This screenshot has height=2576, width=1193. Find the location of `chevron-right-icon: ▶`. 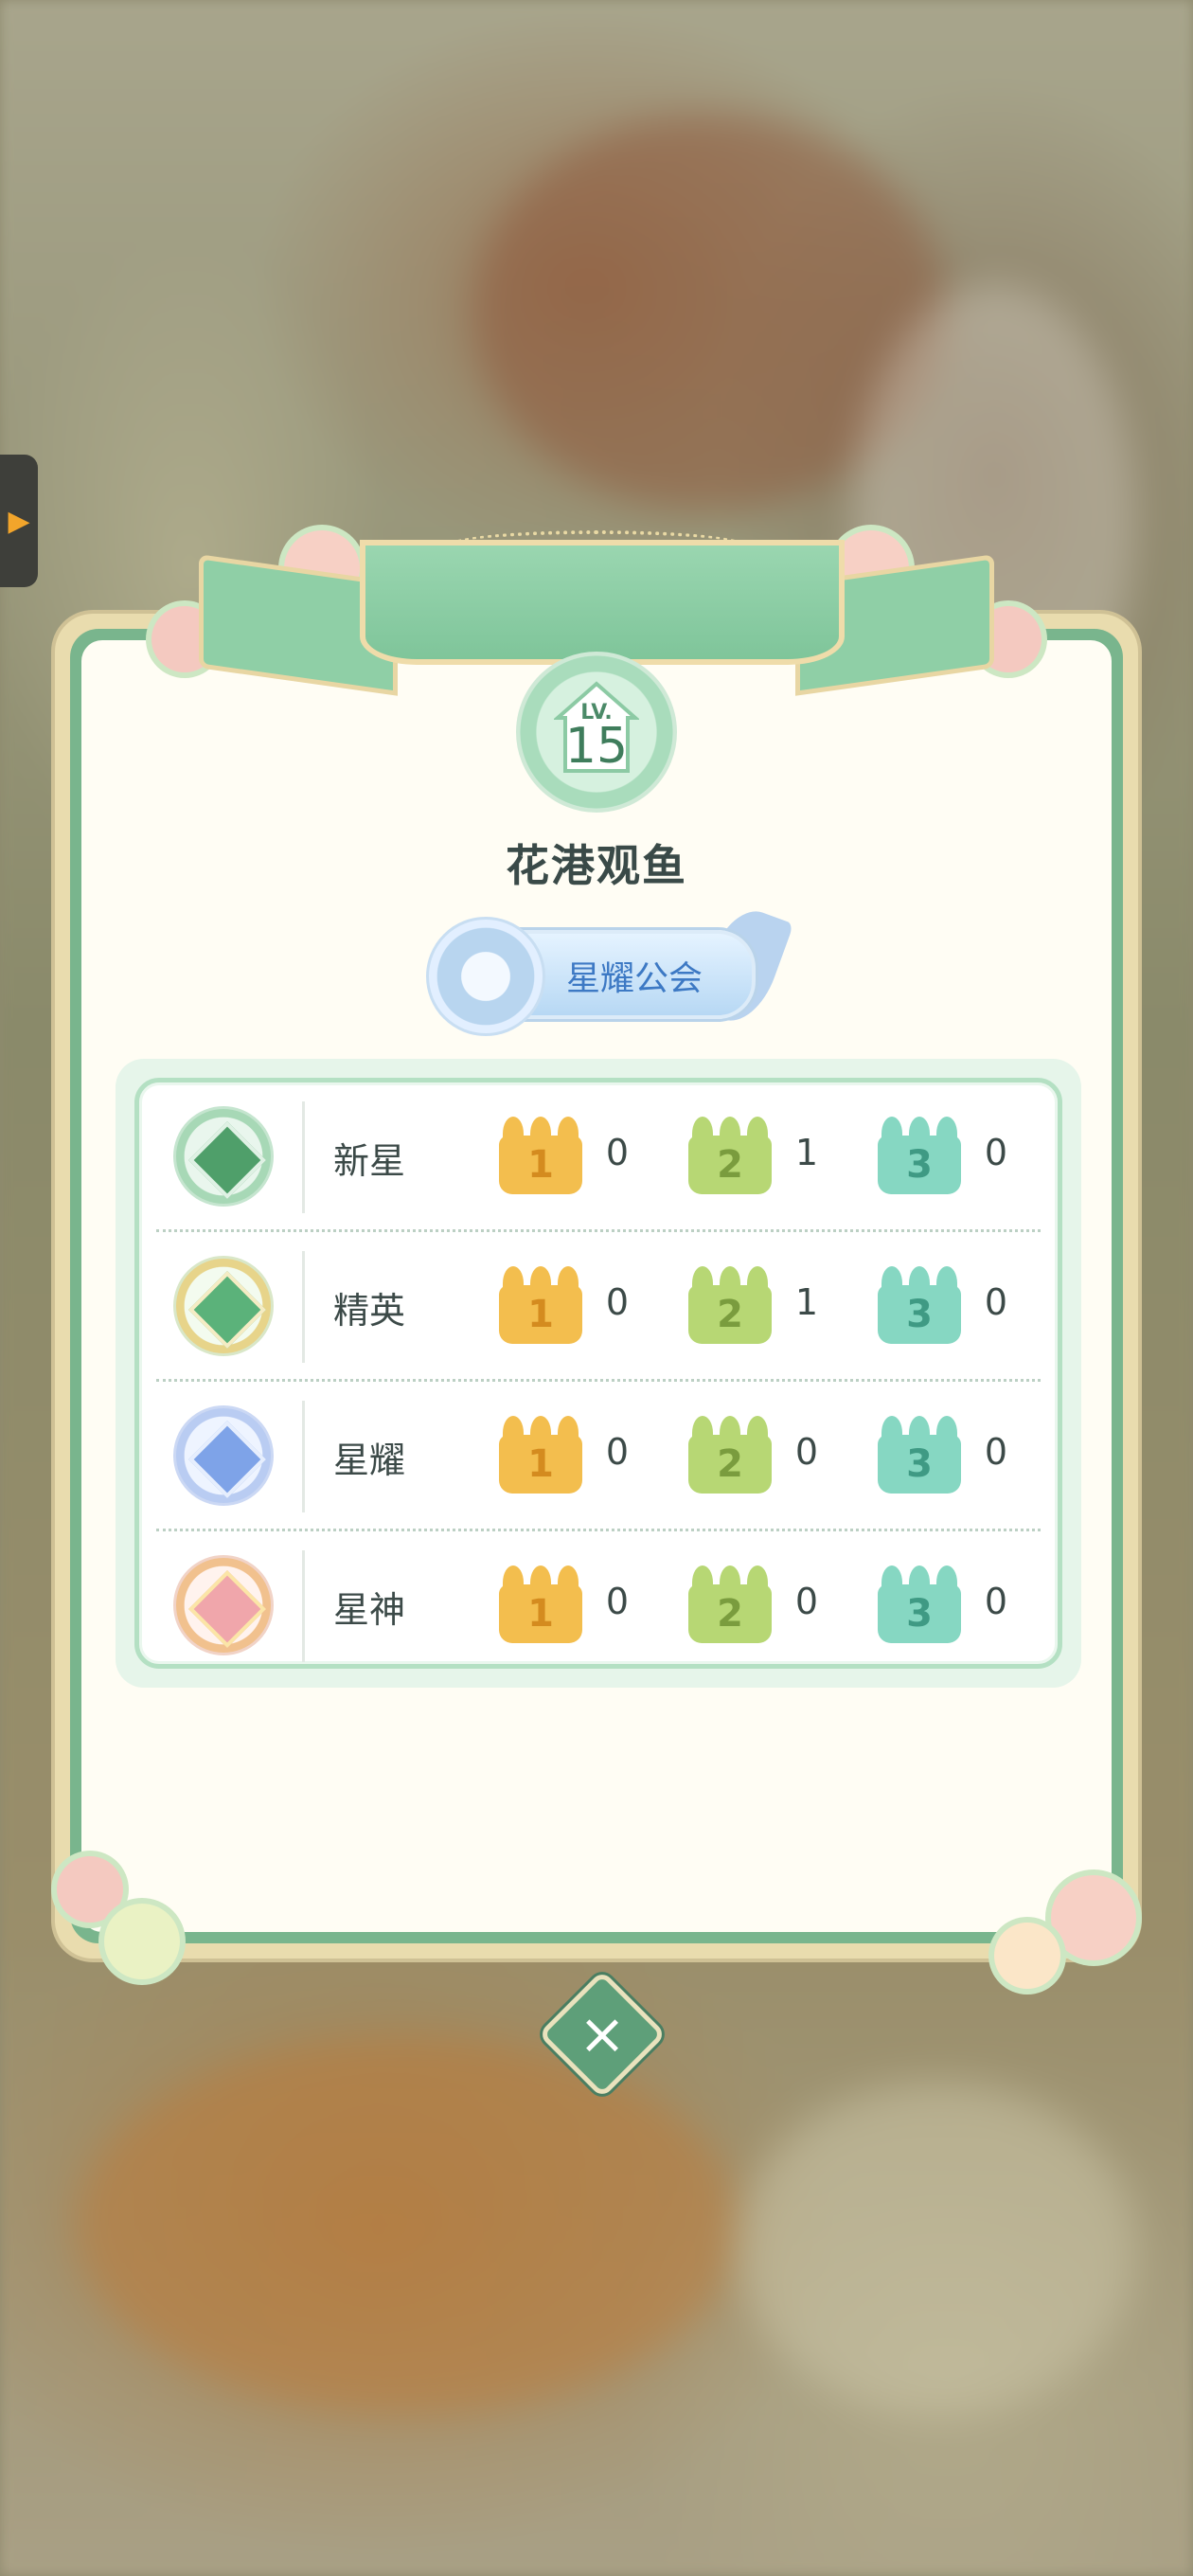

chevron-right-icon: ▶ is located at coordinates (19, 521).